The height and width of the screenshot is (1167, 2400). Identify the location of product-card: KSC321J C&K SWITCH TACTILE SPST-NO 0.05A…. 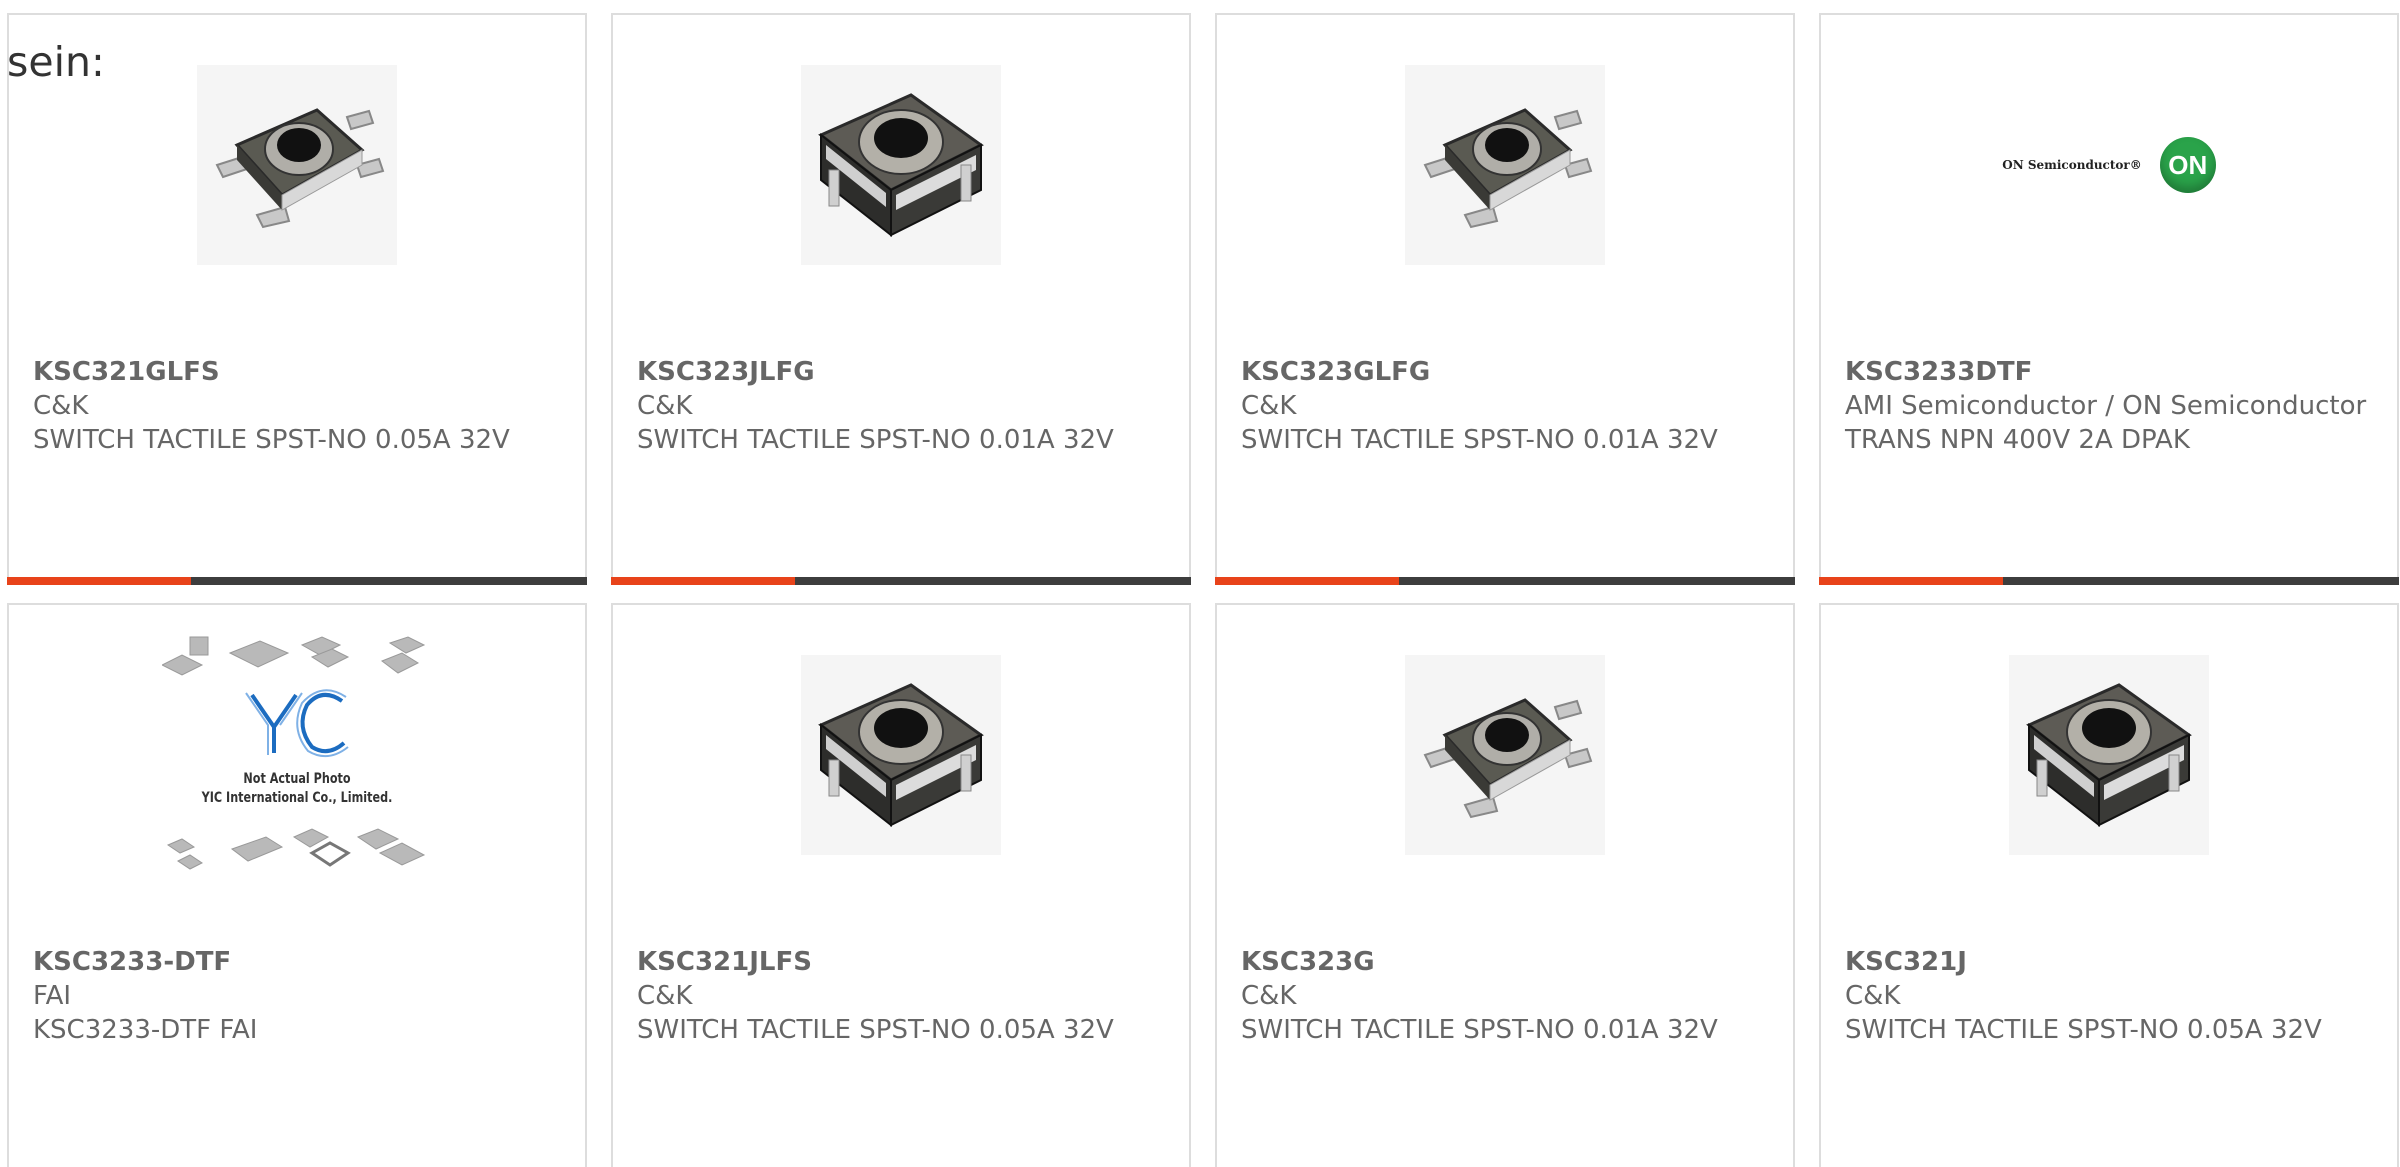
(2109, 885).